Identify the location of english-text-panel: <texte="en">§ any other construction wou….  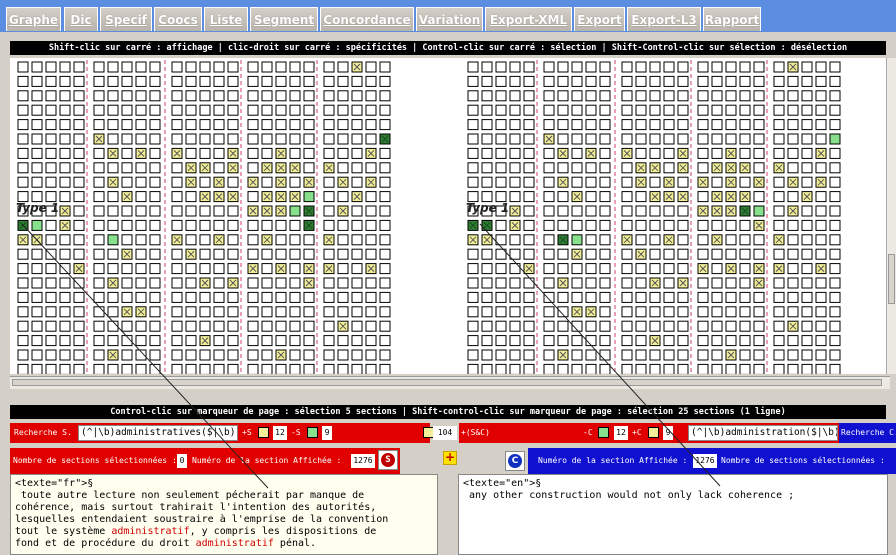
(673, 514).